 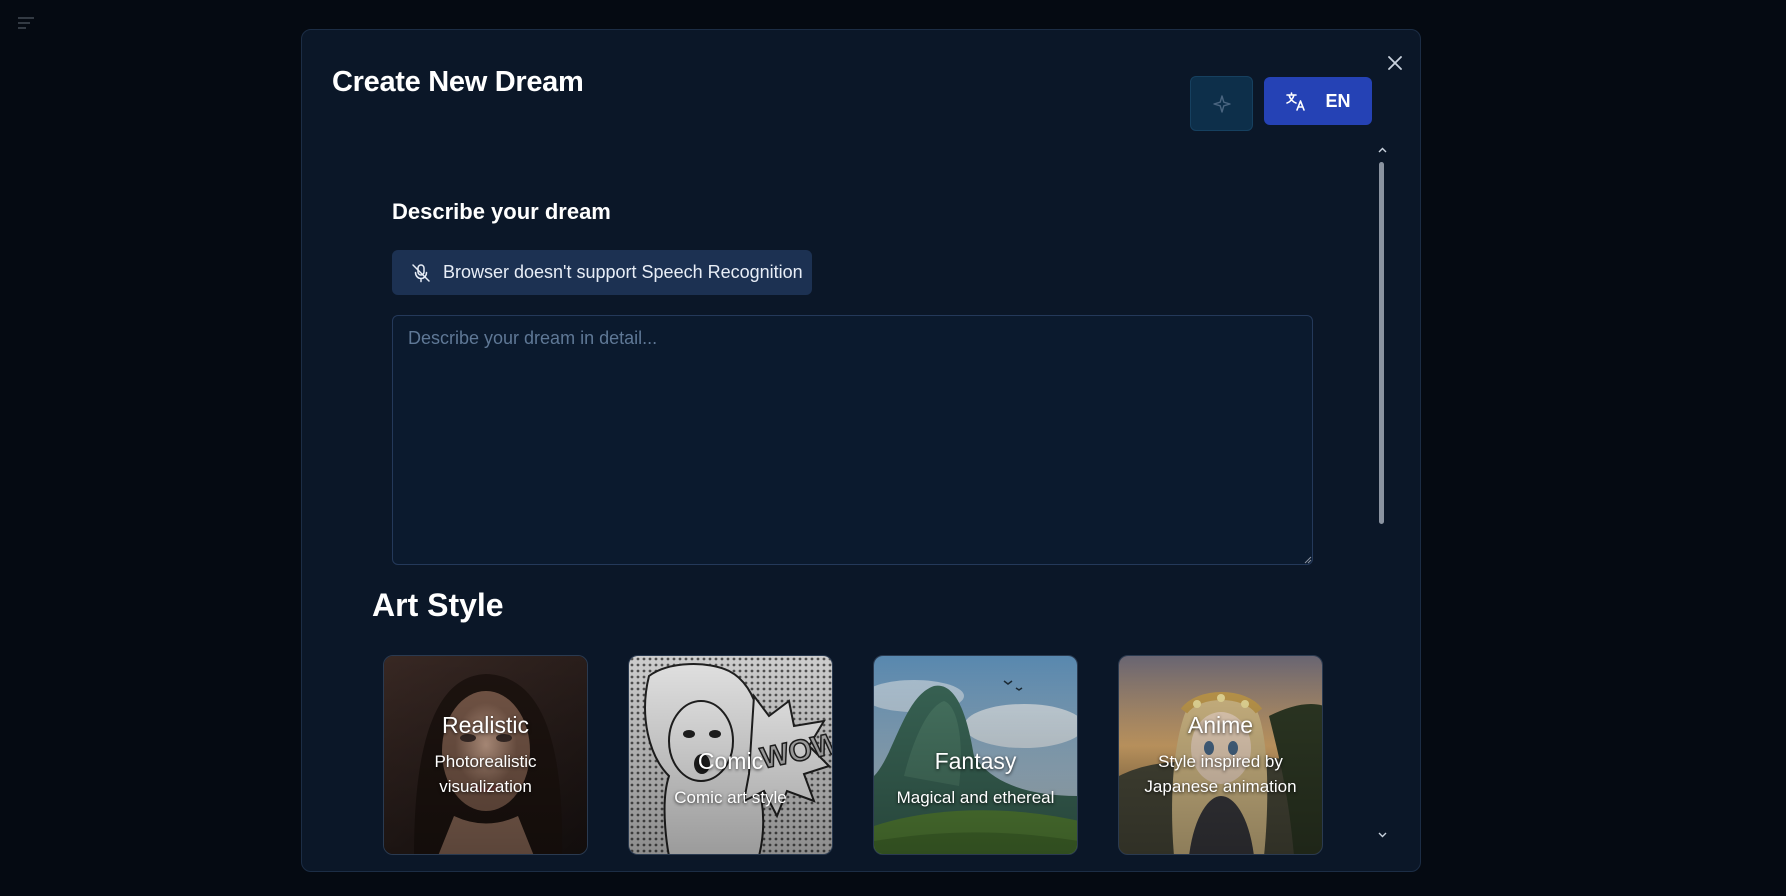 I want to click on translate-icon, so click(x=1296, y=101).